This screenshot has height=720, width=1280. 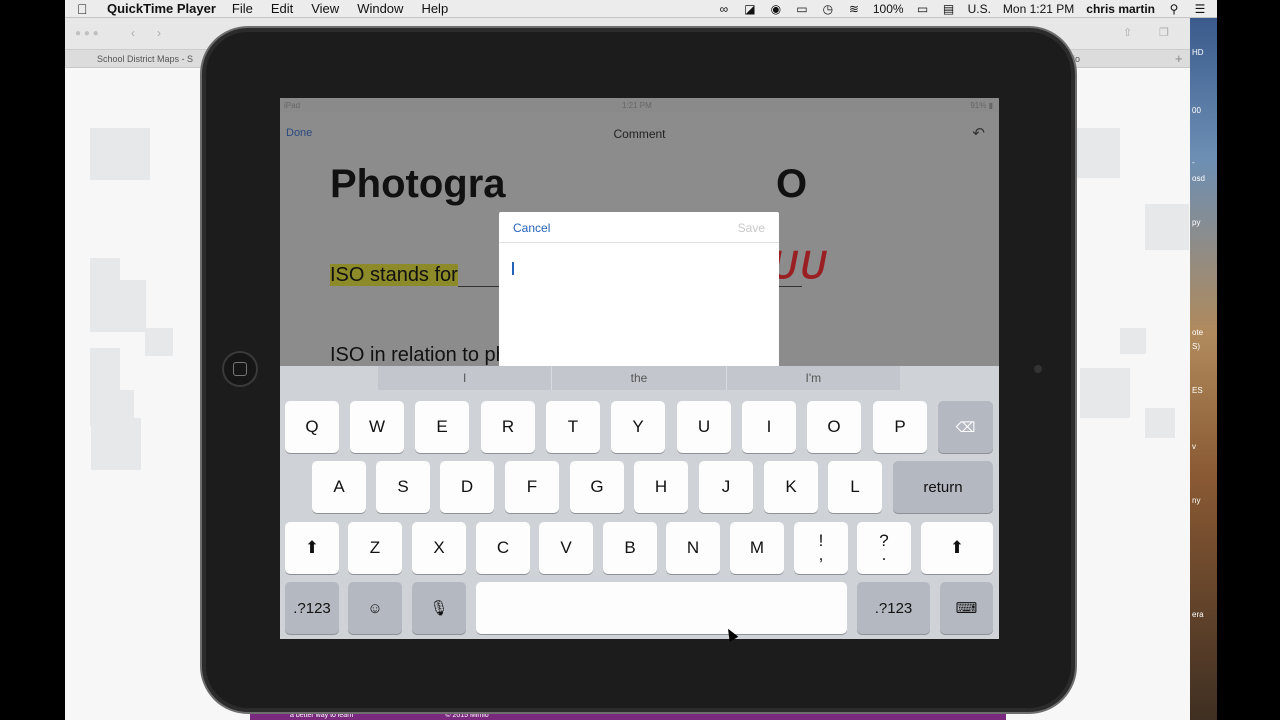 I want to click on key-z: Z, so click(x=375, y=548).